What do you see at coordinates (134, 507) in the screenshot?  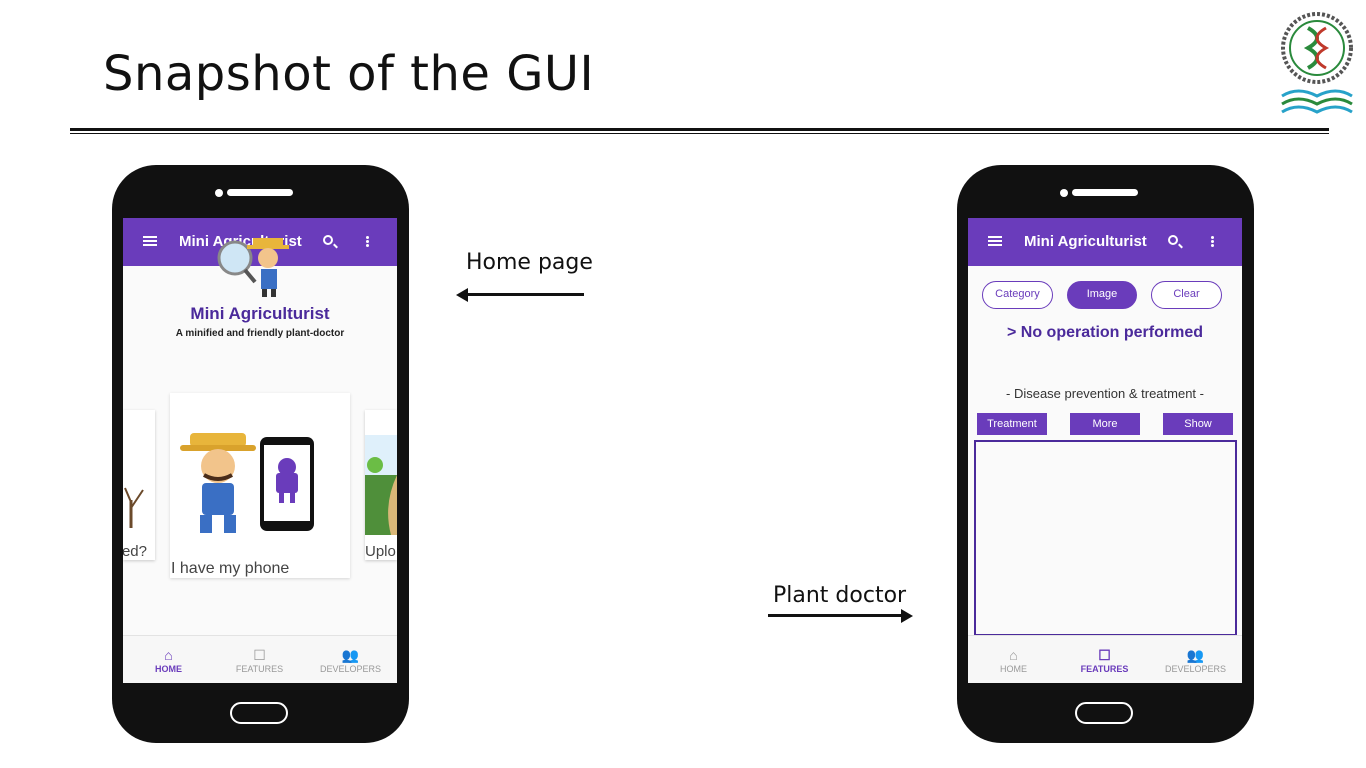 I see `tree-illustration` at bounding box center [134, 507].